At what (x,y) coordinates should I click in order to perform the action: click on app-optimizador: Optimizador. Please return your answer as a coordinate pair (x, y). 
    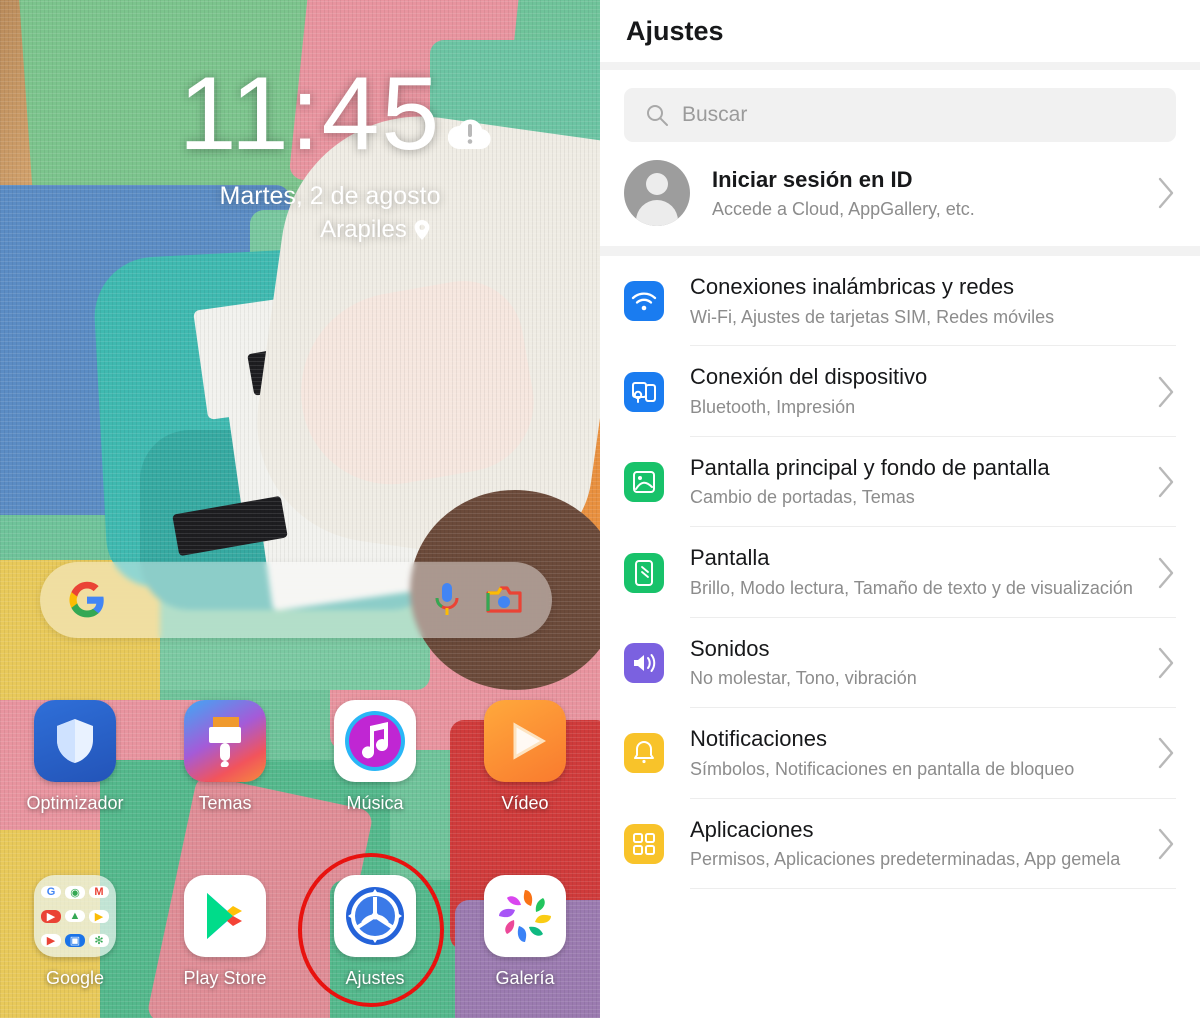
    Looking at the image, I should click on (75, 757).